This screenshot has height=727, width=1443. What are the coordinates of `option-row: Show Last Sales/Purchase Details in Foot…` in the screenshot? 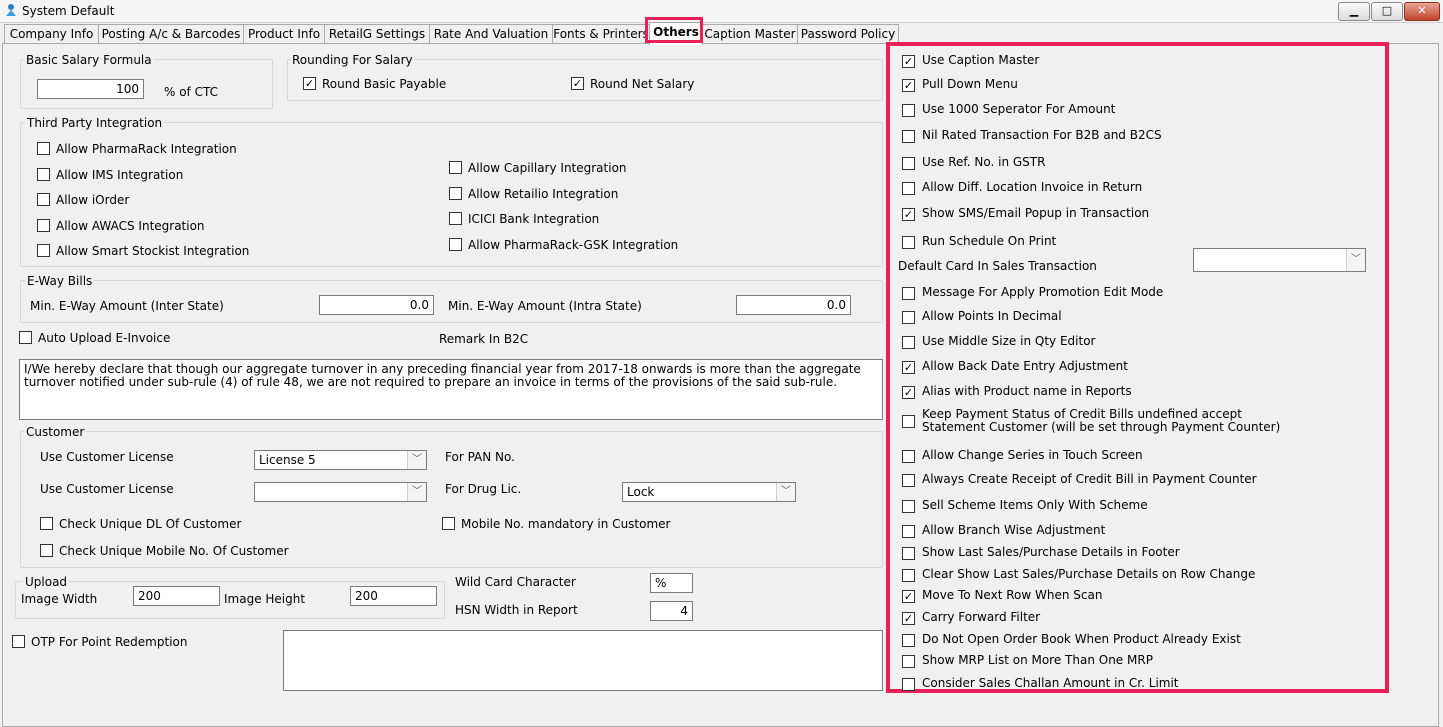 It's located at (1041, 553).